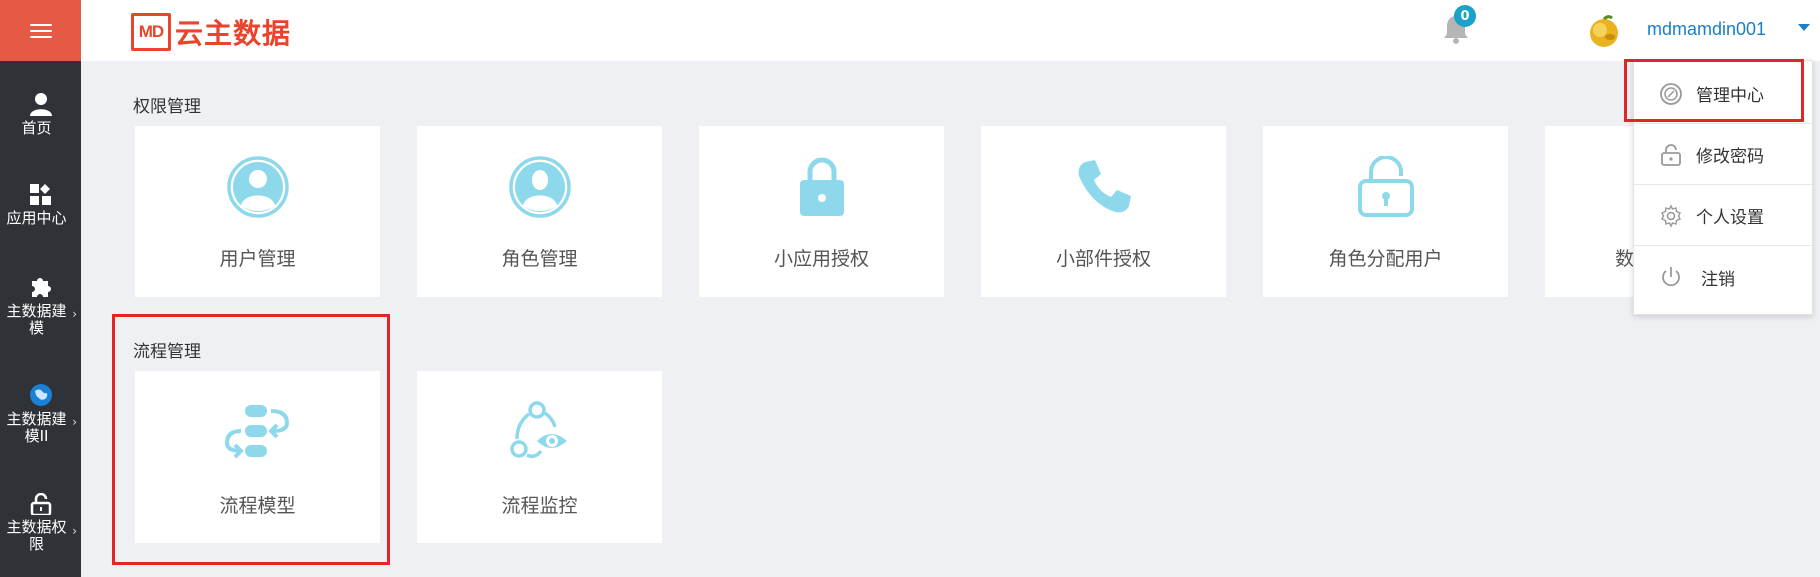 The image size is (1820, 577). I want to click on process-monitor-icon, so click(539, 431).